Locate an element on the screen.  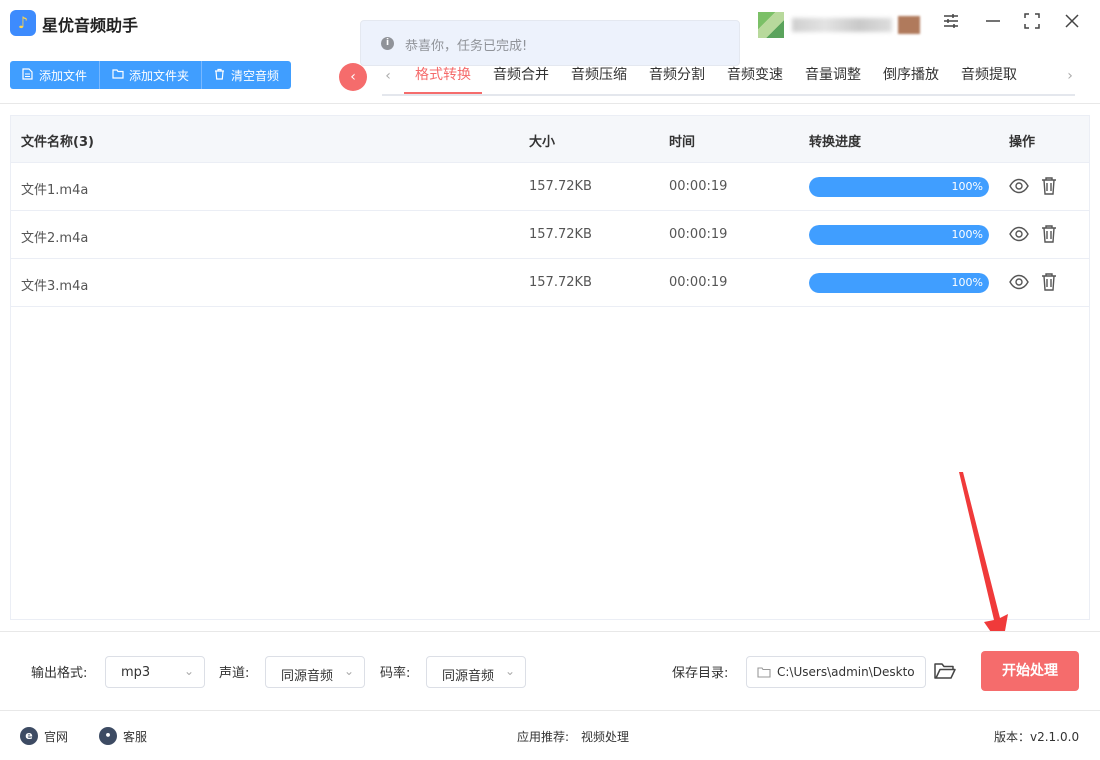
close-icon is located at coordinates (1072, 23).